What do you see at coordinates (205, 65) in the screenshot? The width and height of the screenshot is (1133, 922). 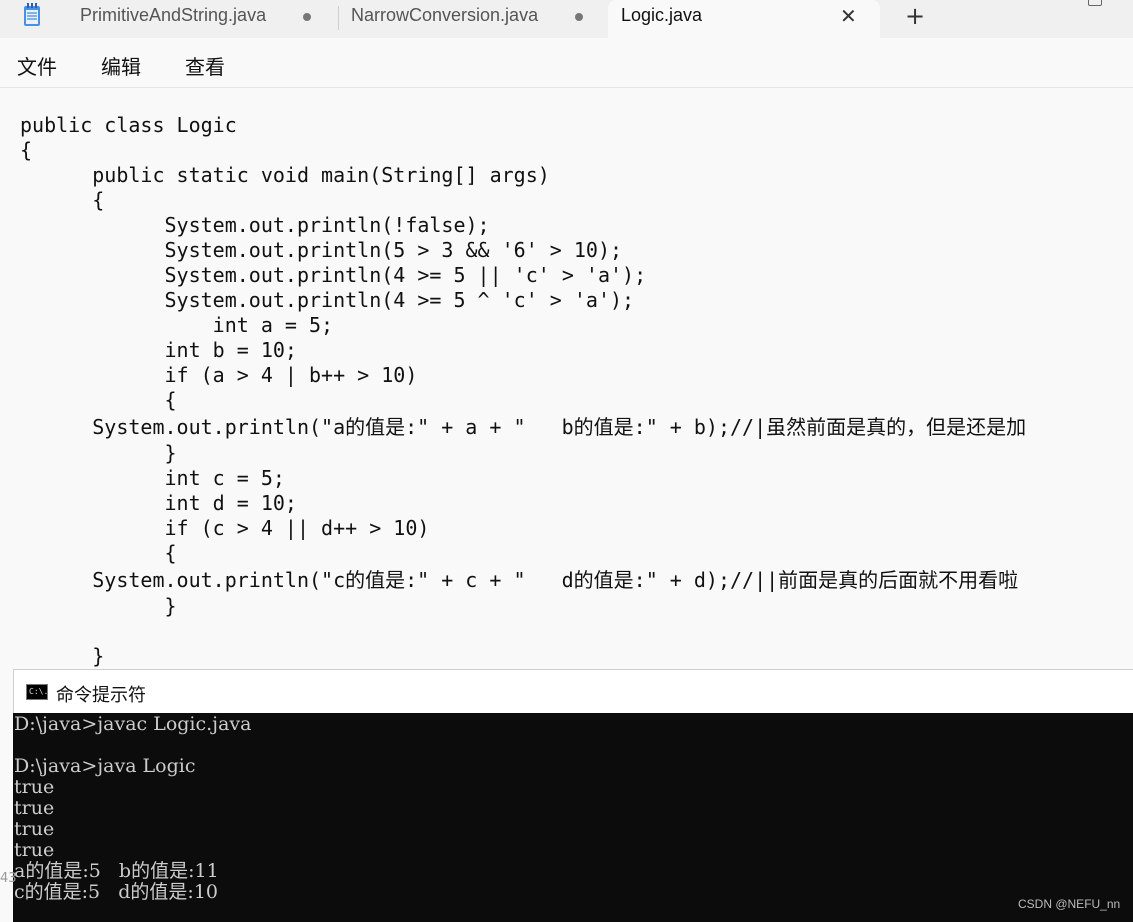 I see `menu-view: 查看` at bounding box center [205, 65].